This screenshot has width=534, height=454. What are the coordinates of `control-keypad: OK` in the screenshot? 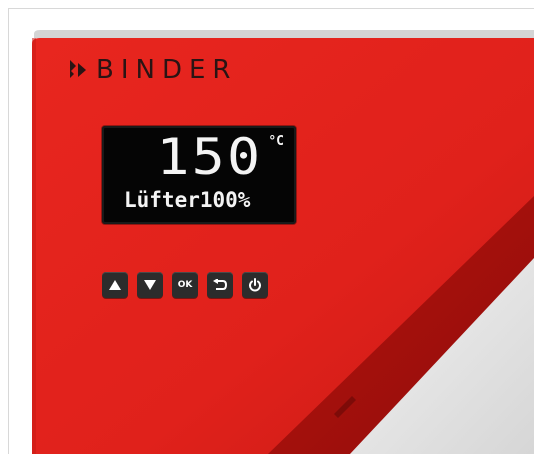 It's located at (185, 285).